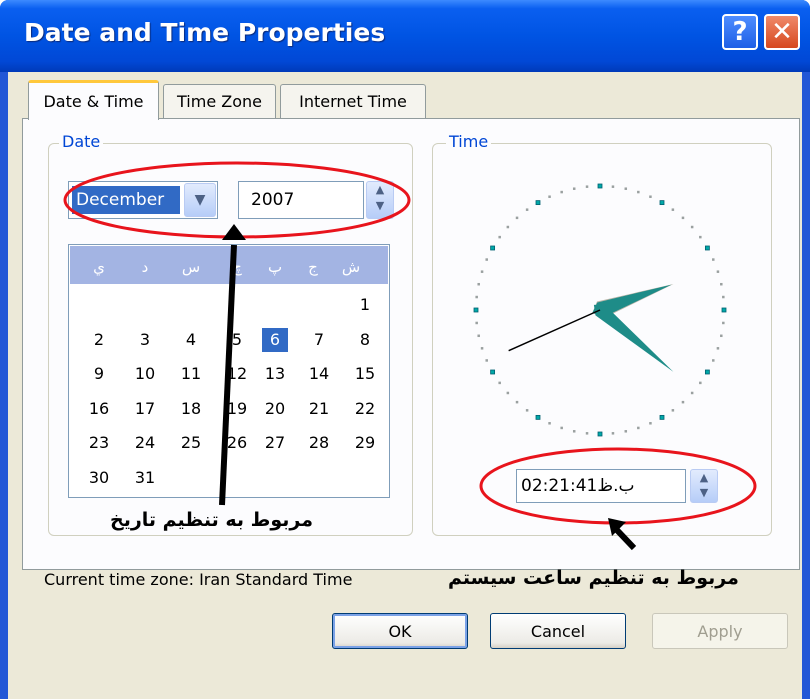  I want to click on calendar-day: 14, so click(319, 374).